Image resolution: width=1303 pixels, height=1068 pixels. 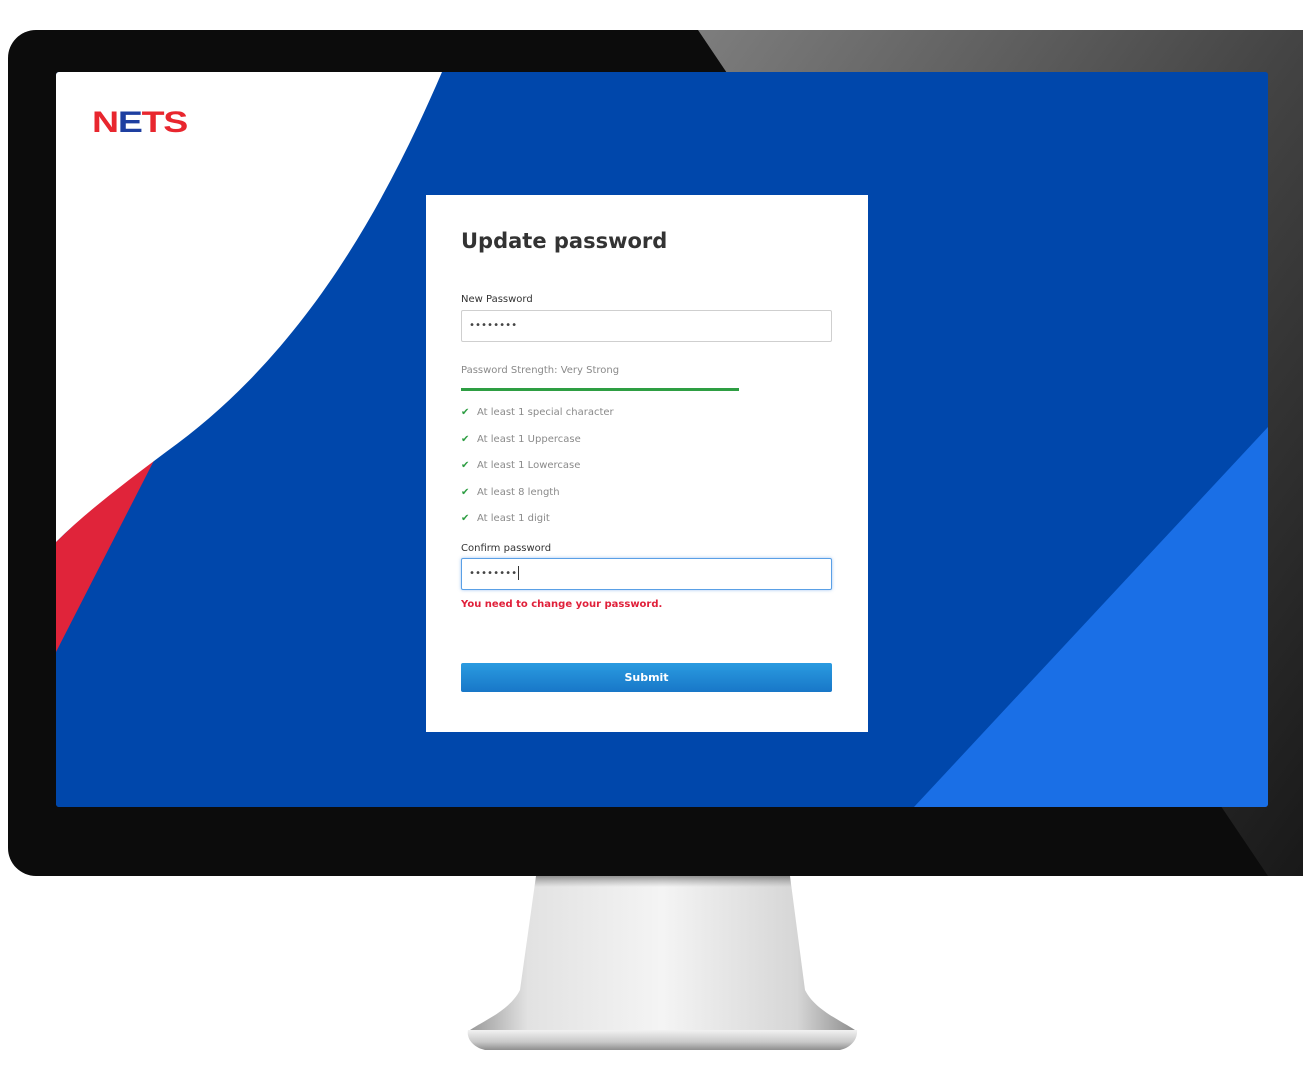 I want to click on password-rule-text: At least 1 special character, so click(x=545, y=412).